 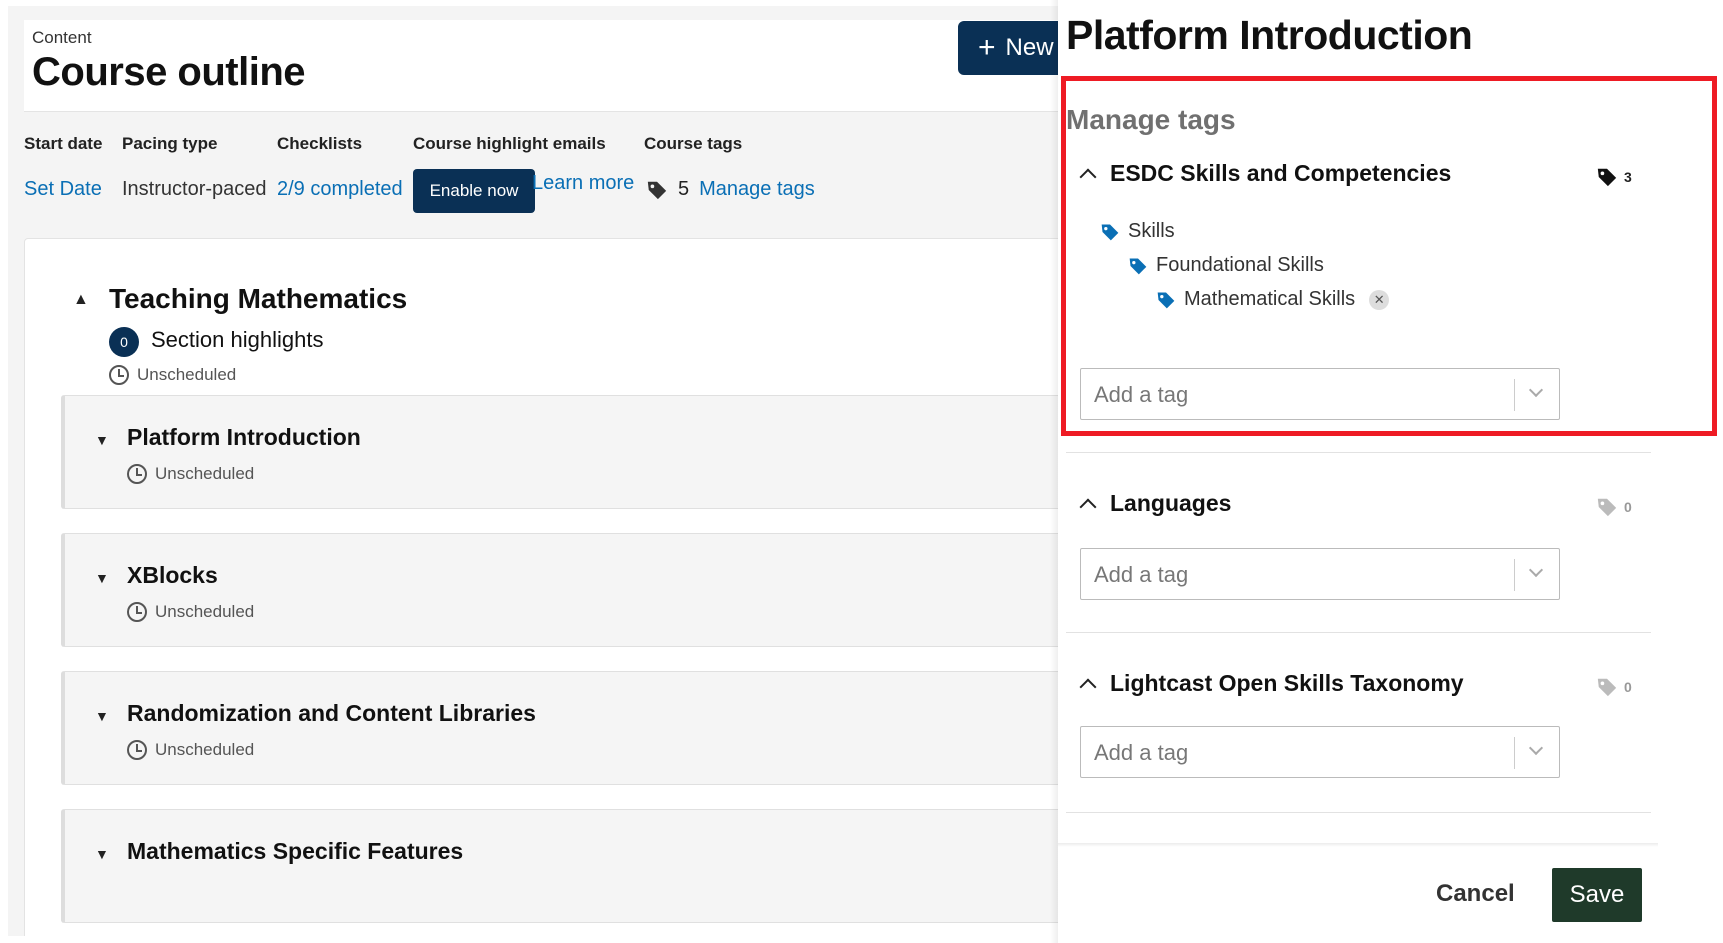 I want to click on taxonomy-header-lightcast: Lightcast Open Skills Taxonomy, so click(x=1271, y=683).